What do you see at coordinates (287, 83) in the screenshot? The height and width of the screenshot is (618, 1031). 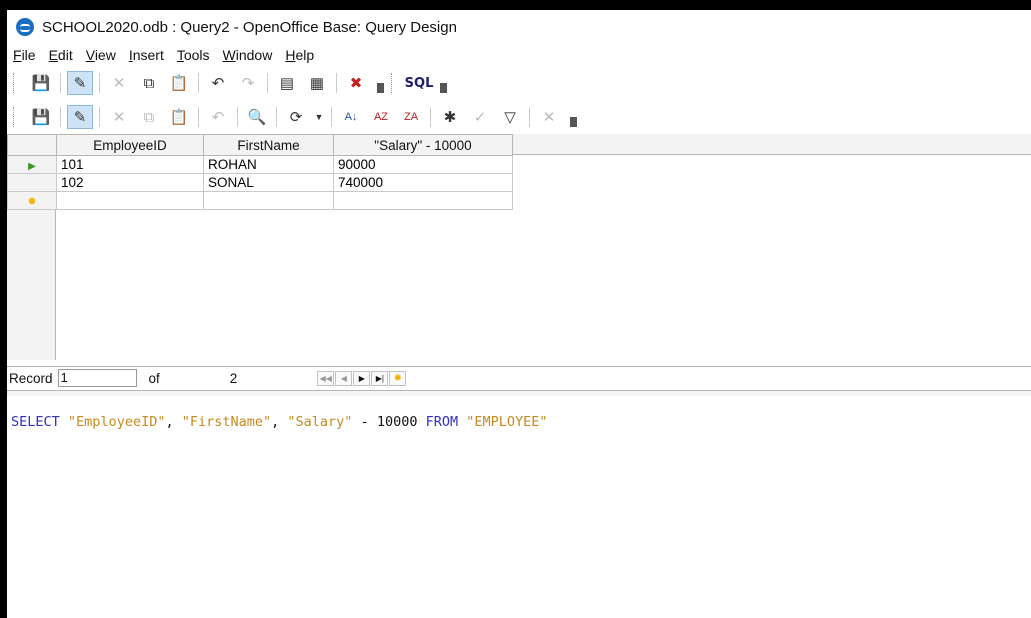 I see `run-query-icon: ▤` at bounding box center [287, 83].